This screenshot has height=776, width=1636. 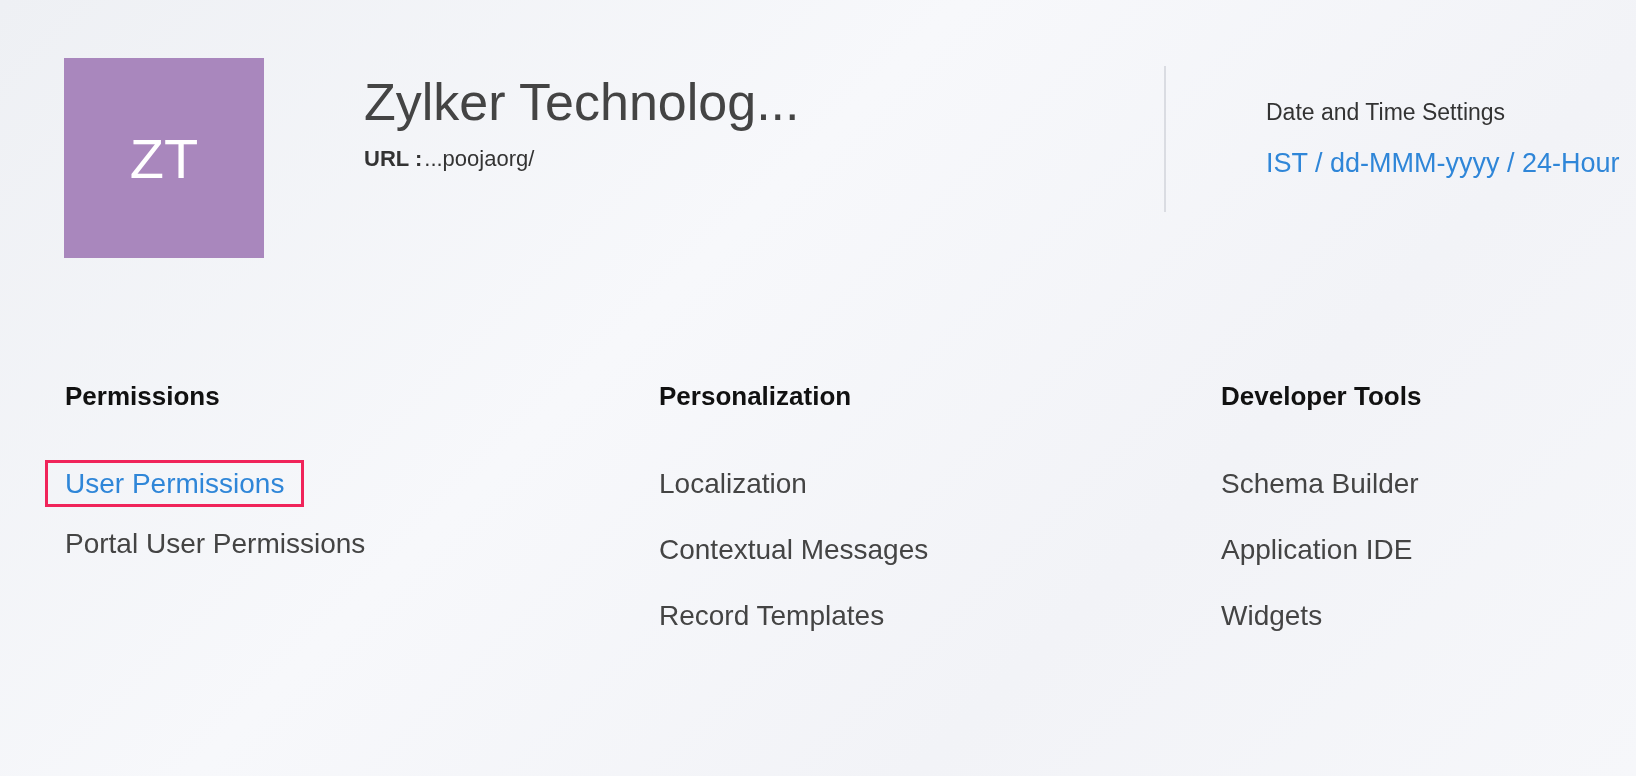 I want to click on settings-link: Schema Builder, so click(x=1320, y=483).